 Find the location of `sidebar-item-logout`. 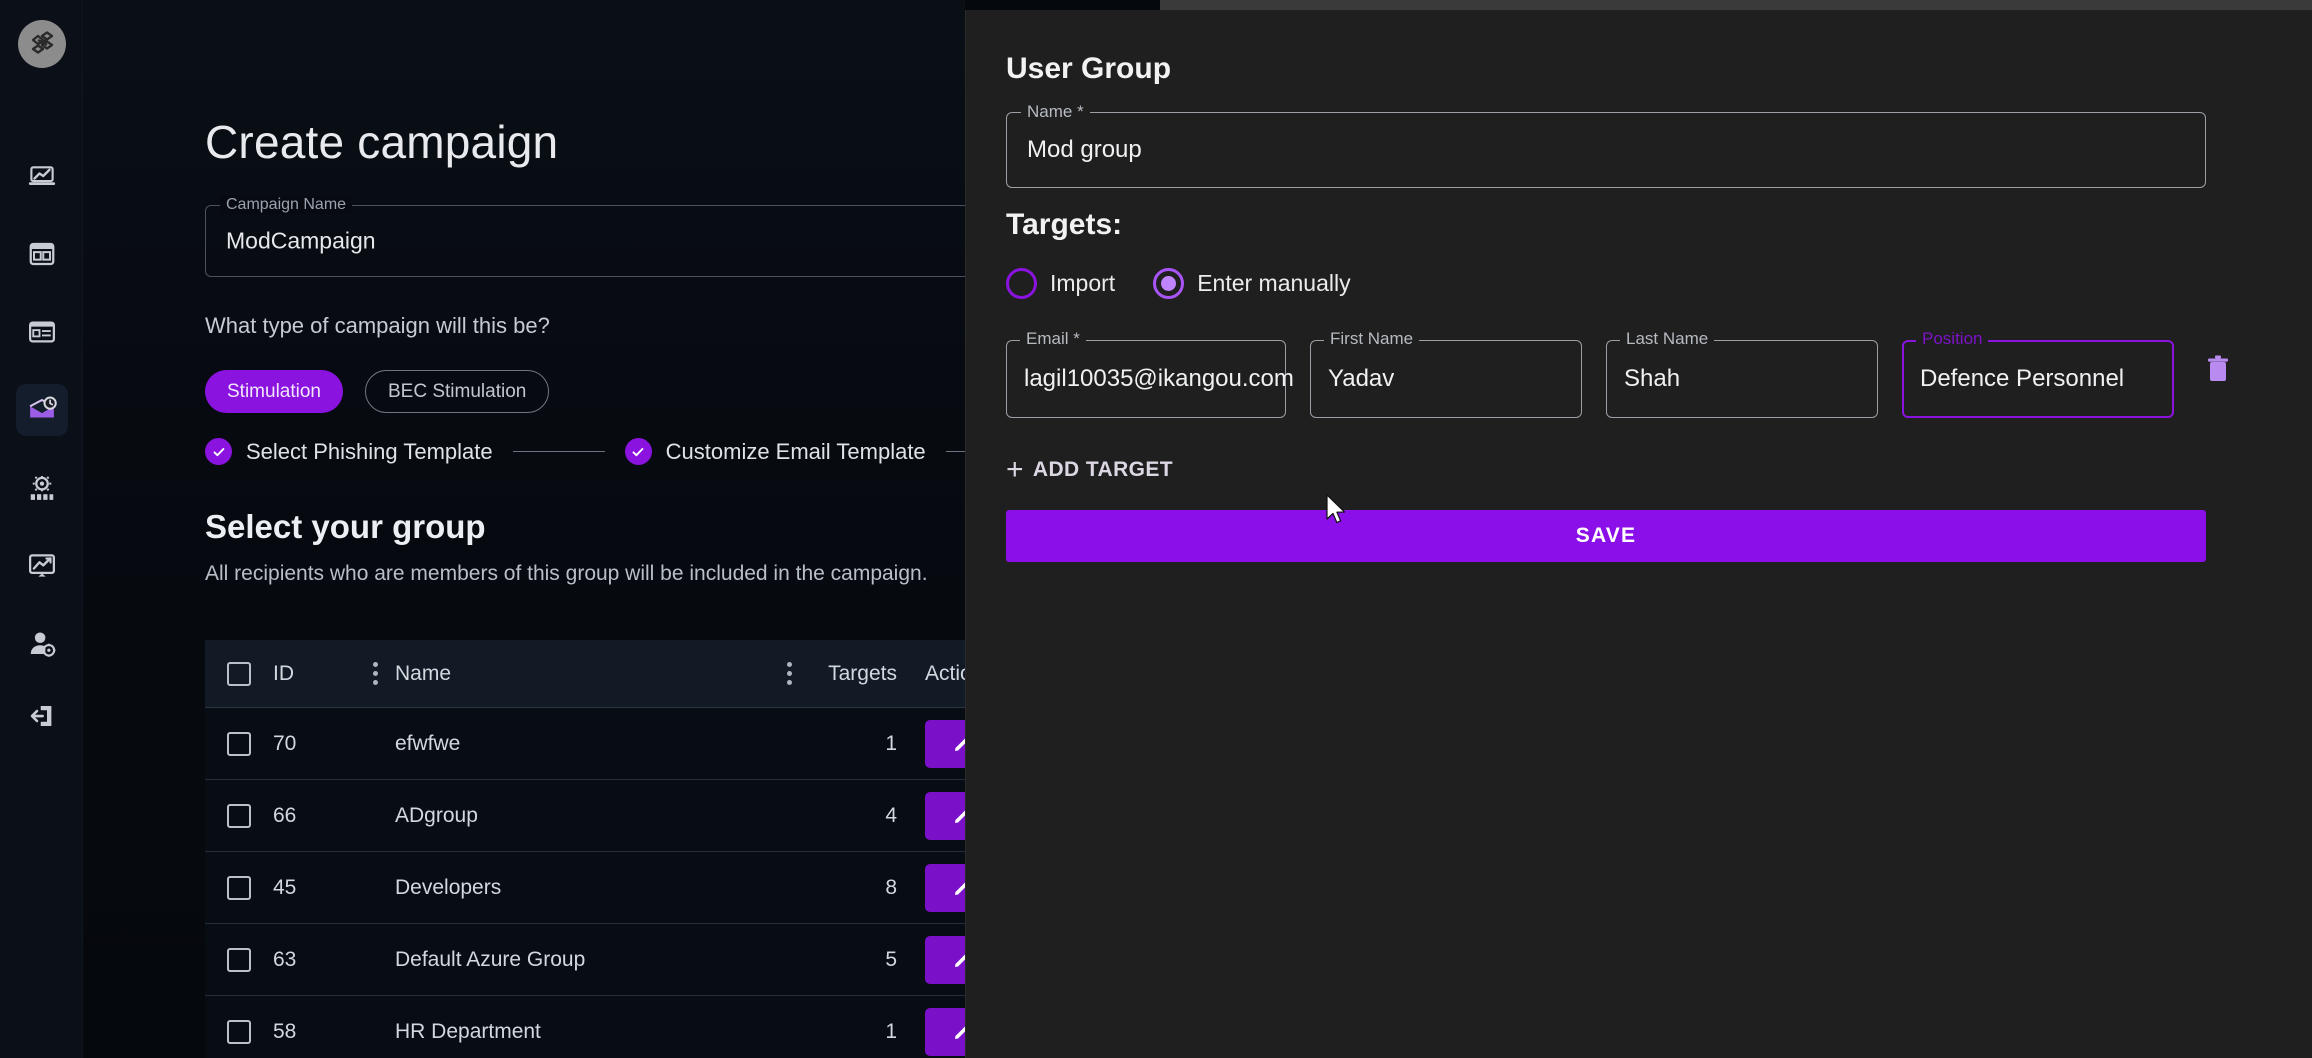

sidebar-item-logout is located at coordinates (42, 716).